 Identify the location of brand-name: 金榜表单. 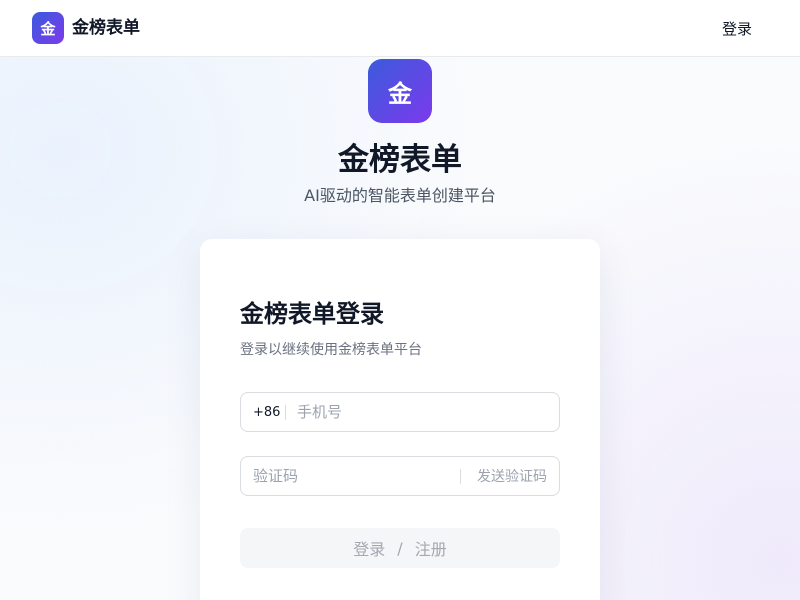
(106, 28).